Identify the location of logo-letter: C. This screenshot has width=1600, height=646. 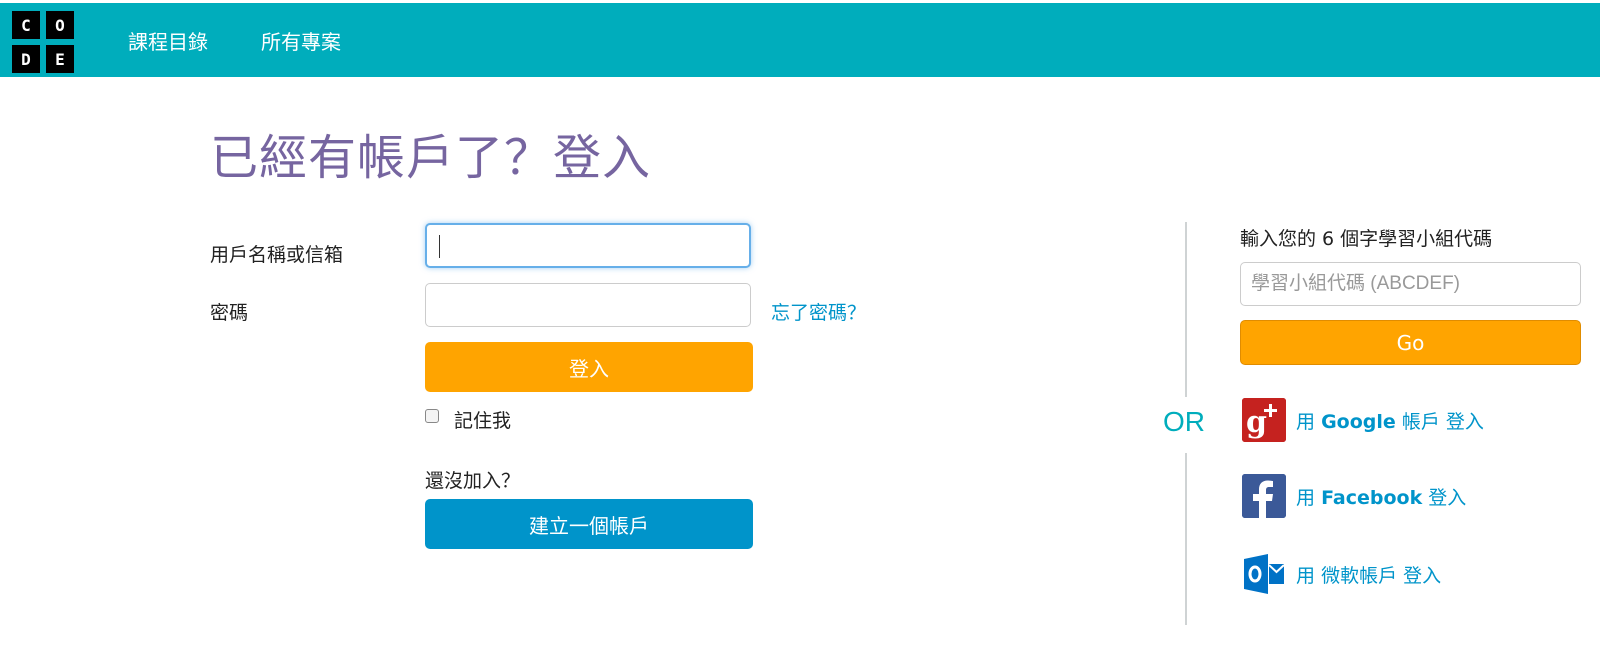
(26, 25).